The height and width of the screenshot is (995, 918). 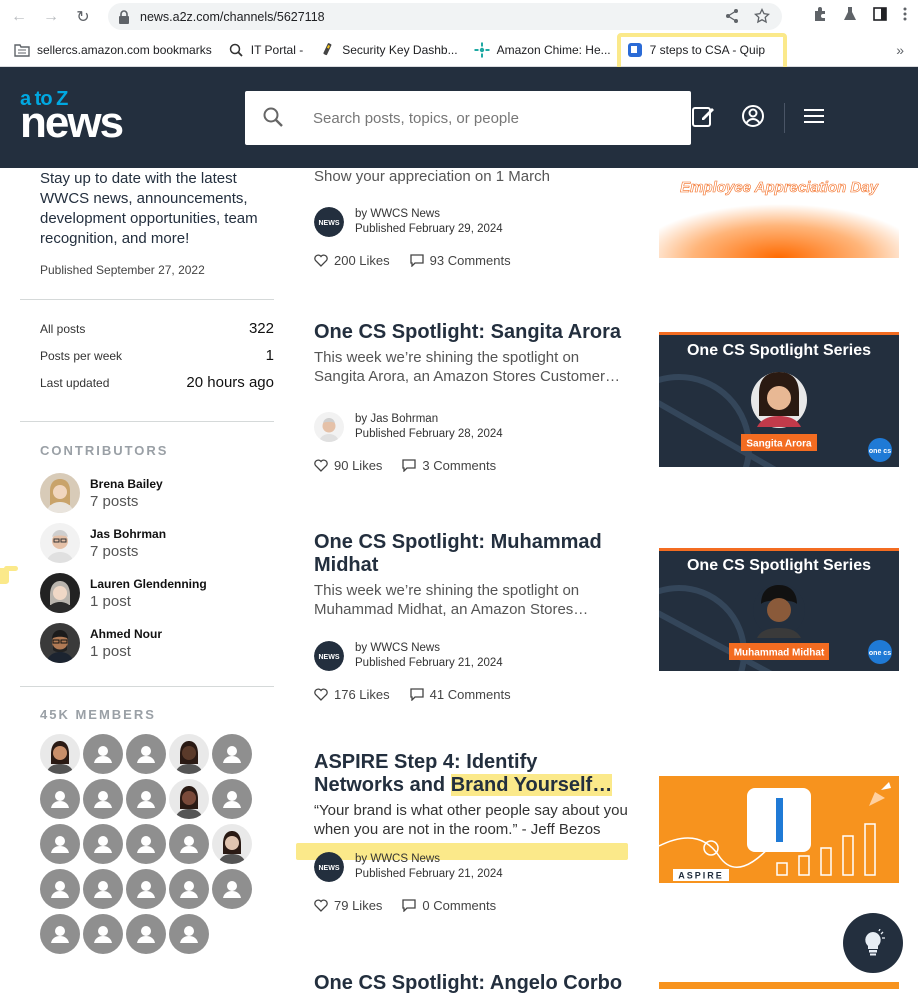 I want to click on stat-last-updated: Last updated 20 hours ago, so click(x=157, y=387).